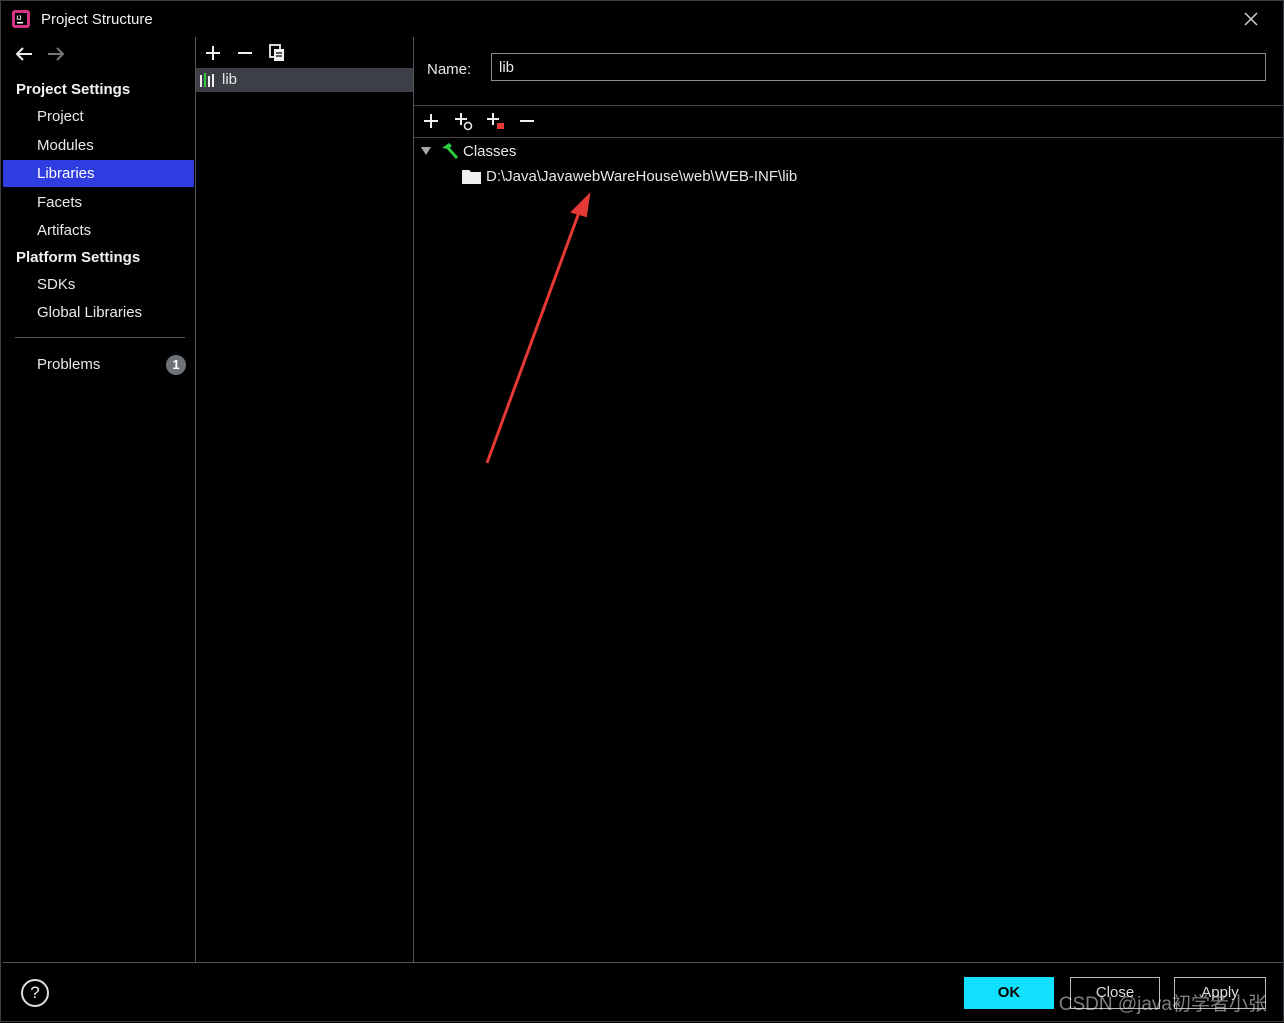 The width and height of the screenshot is (1284, 1023). Describe the element at coordinates (98, 116) in the screenshot. I see `sidebar-item-project: Project` at that location.